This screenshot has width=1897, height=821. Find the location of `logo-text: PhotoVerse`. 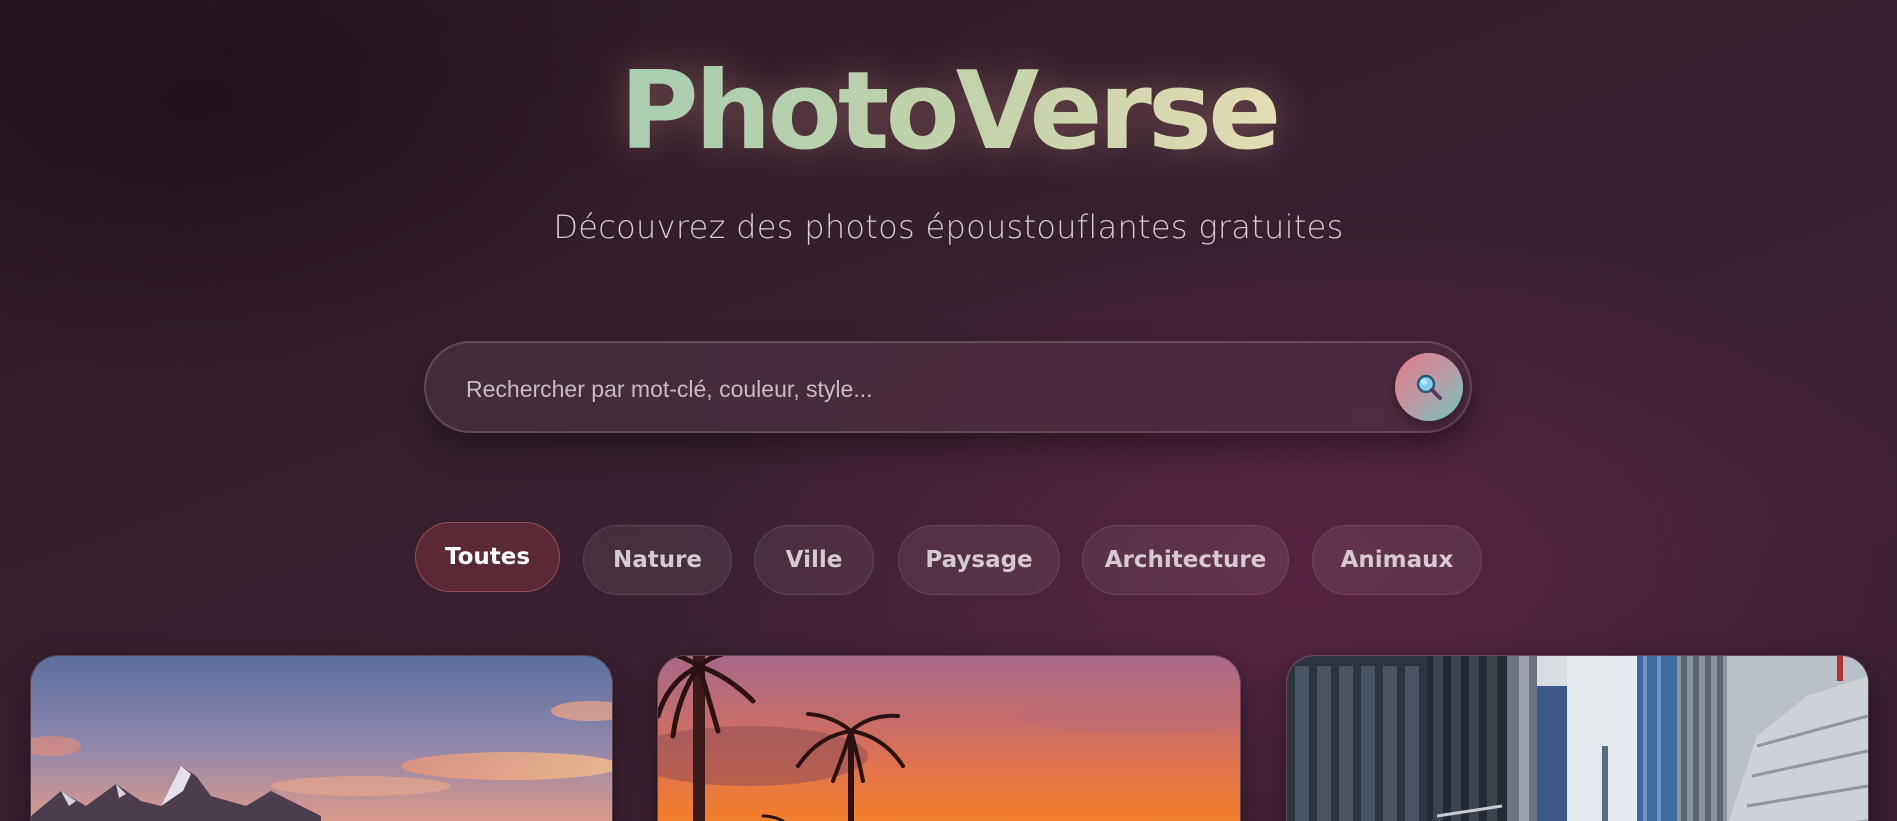

logo-text: PhotoVerse is located at coordinates (950, 111).